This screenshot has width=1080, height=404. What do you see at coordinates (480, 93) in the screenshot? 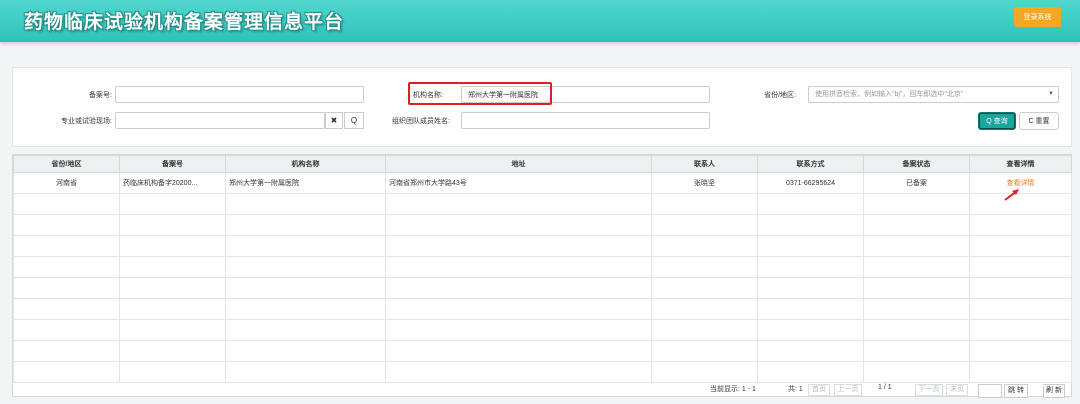
I see `highlight-box` at bounding box center [480, 93].